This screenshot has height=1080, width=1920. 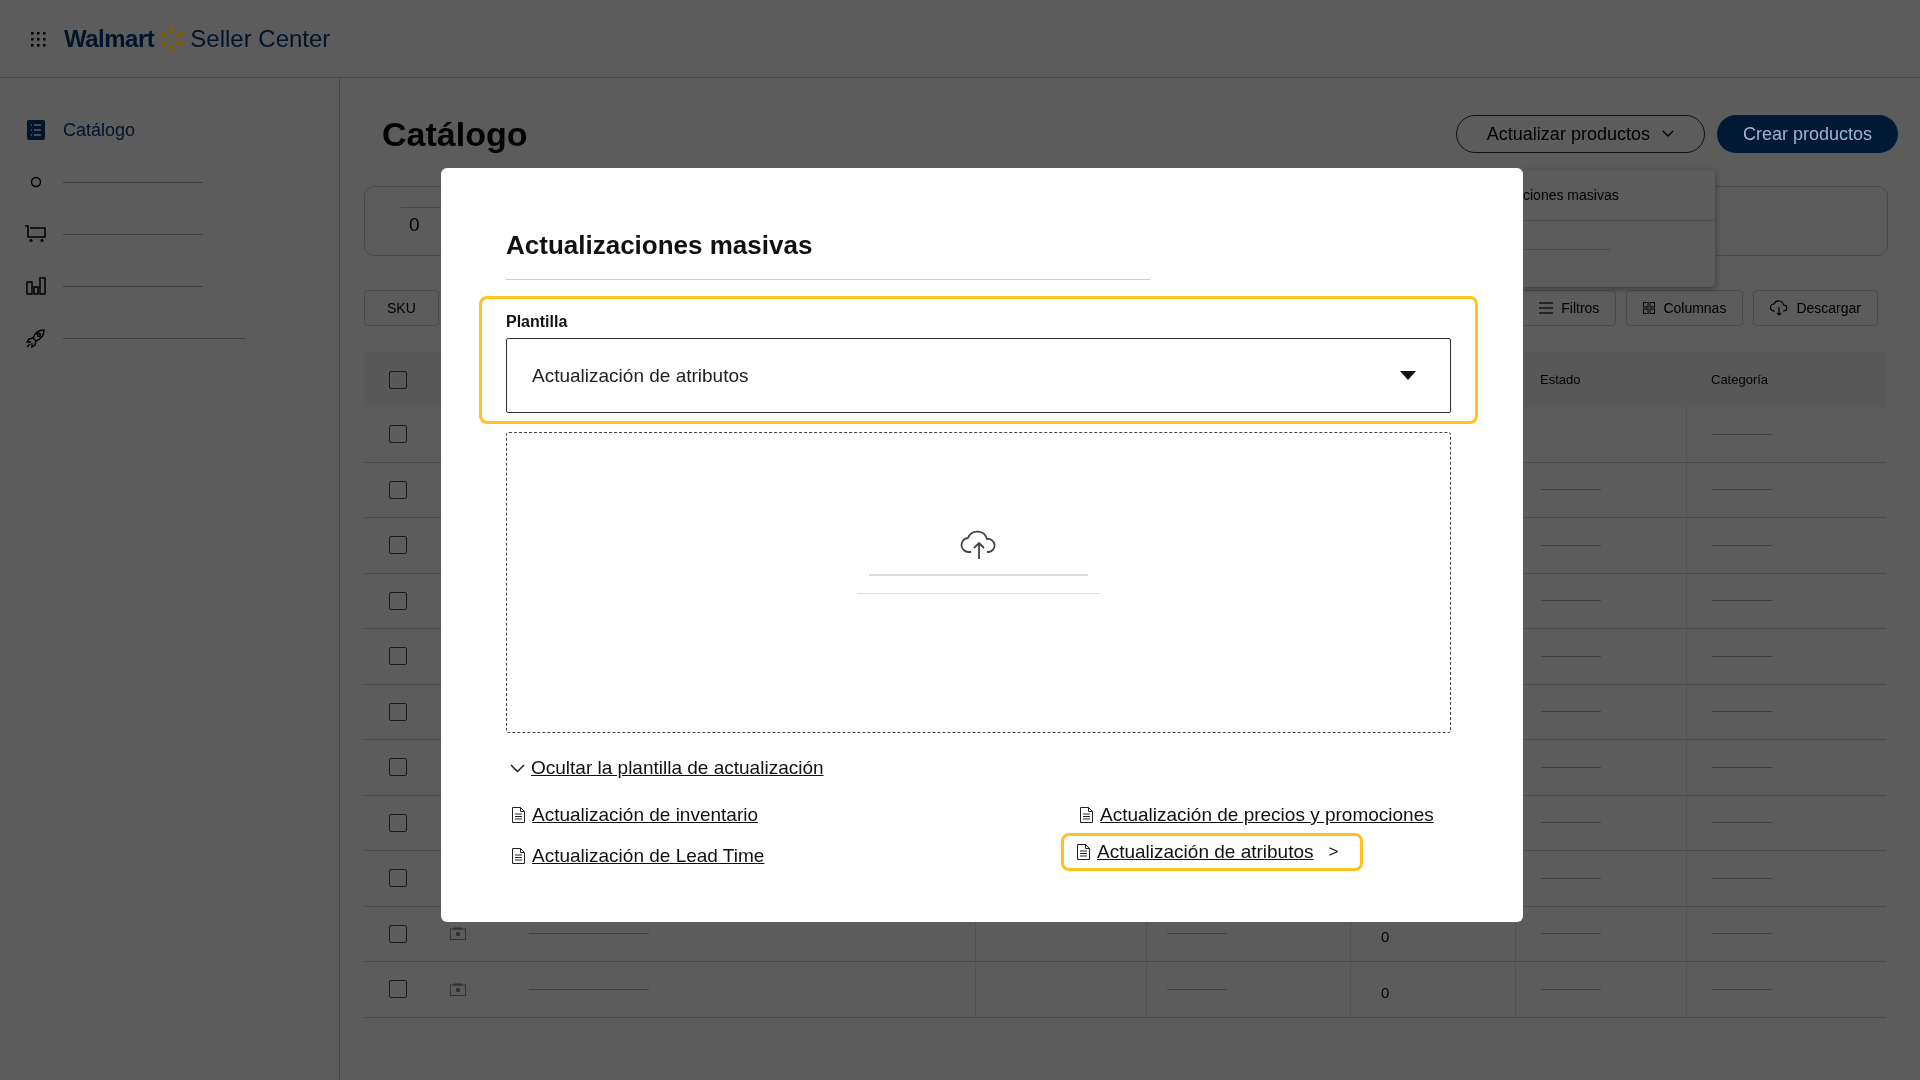 What do you see at coordinates (828, 255) in the screenshot?
I see `dialog-title: Actualizaciones masivas` at bounding box center [828, 255].